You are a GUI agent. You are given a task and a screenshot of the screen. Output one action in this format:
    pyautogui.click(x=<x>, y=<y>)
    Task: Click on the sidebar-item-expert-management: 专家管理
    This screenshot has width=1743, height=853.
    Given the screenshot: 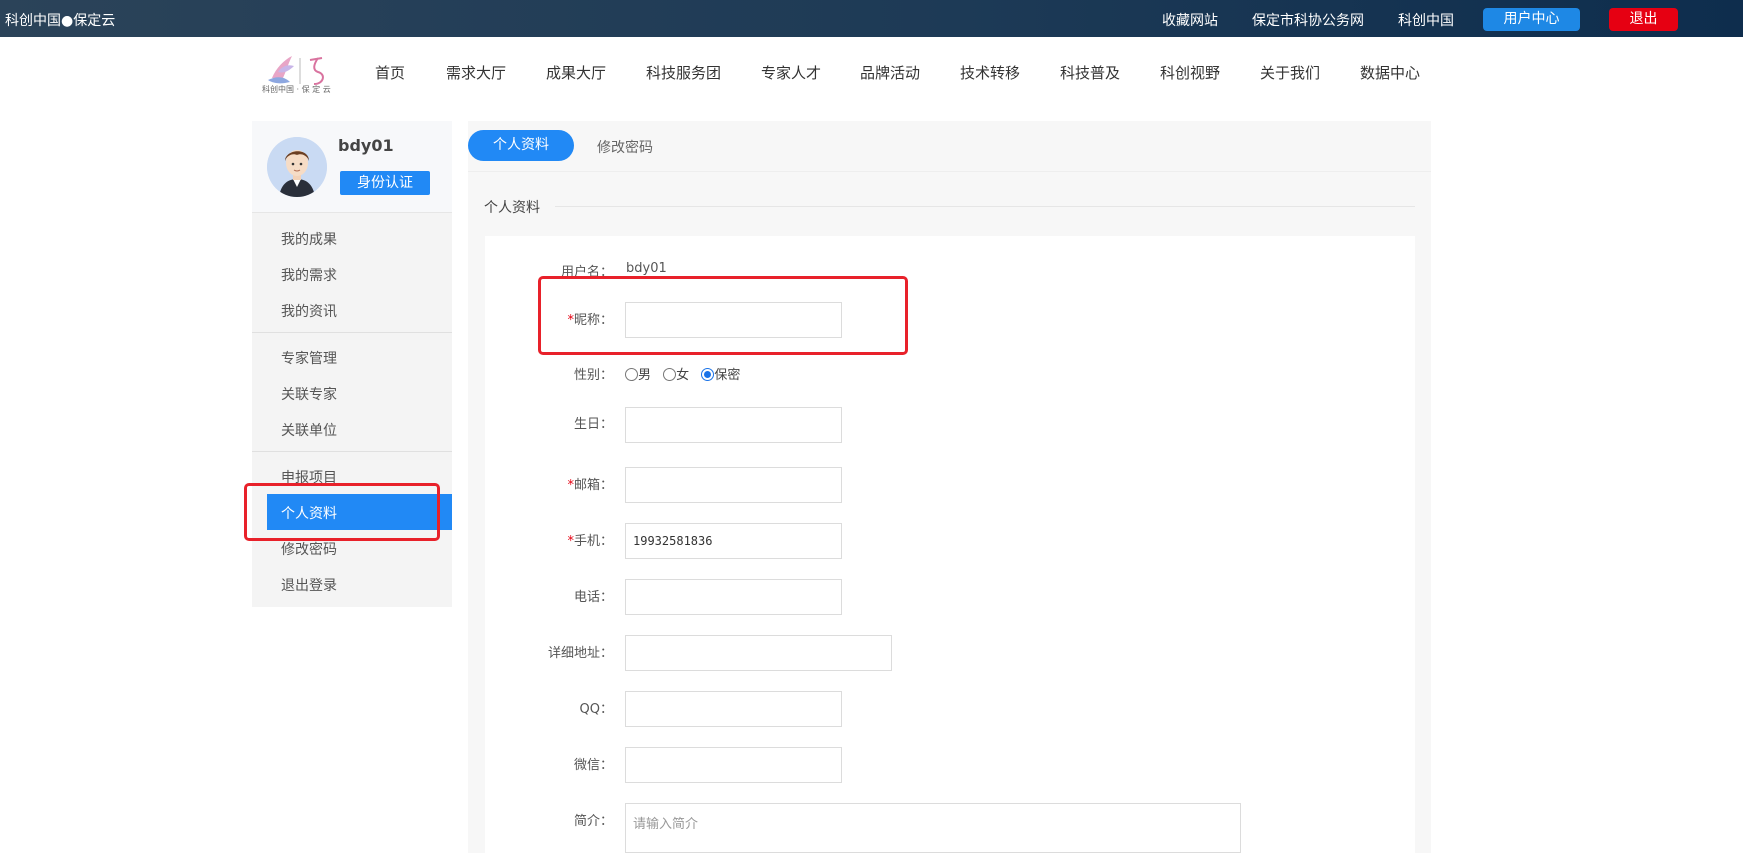 What is the action you would take?
    pyautogui.click(x=309, y=358)
    